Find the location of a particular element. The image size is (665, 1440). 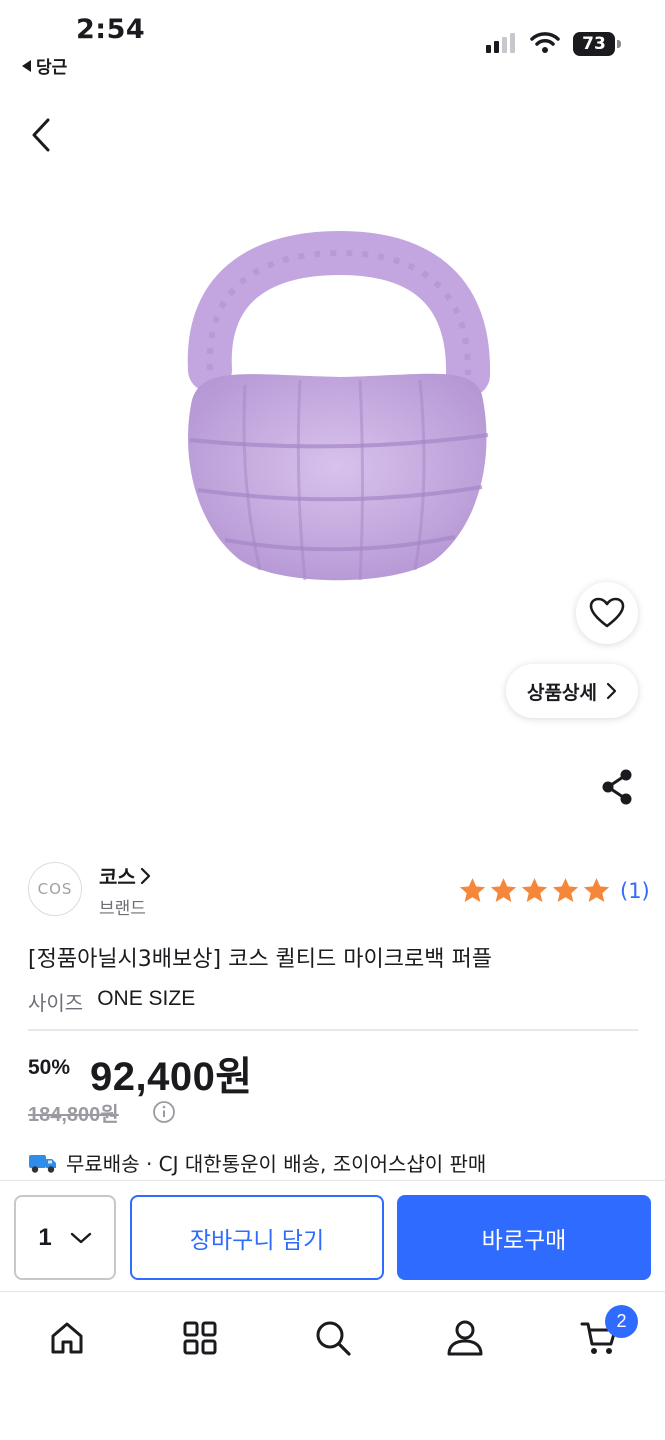

brand-name: 코스 is located at coordinates (117, 877).